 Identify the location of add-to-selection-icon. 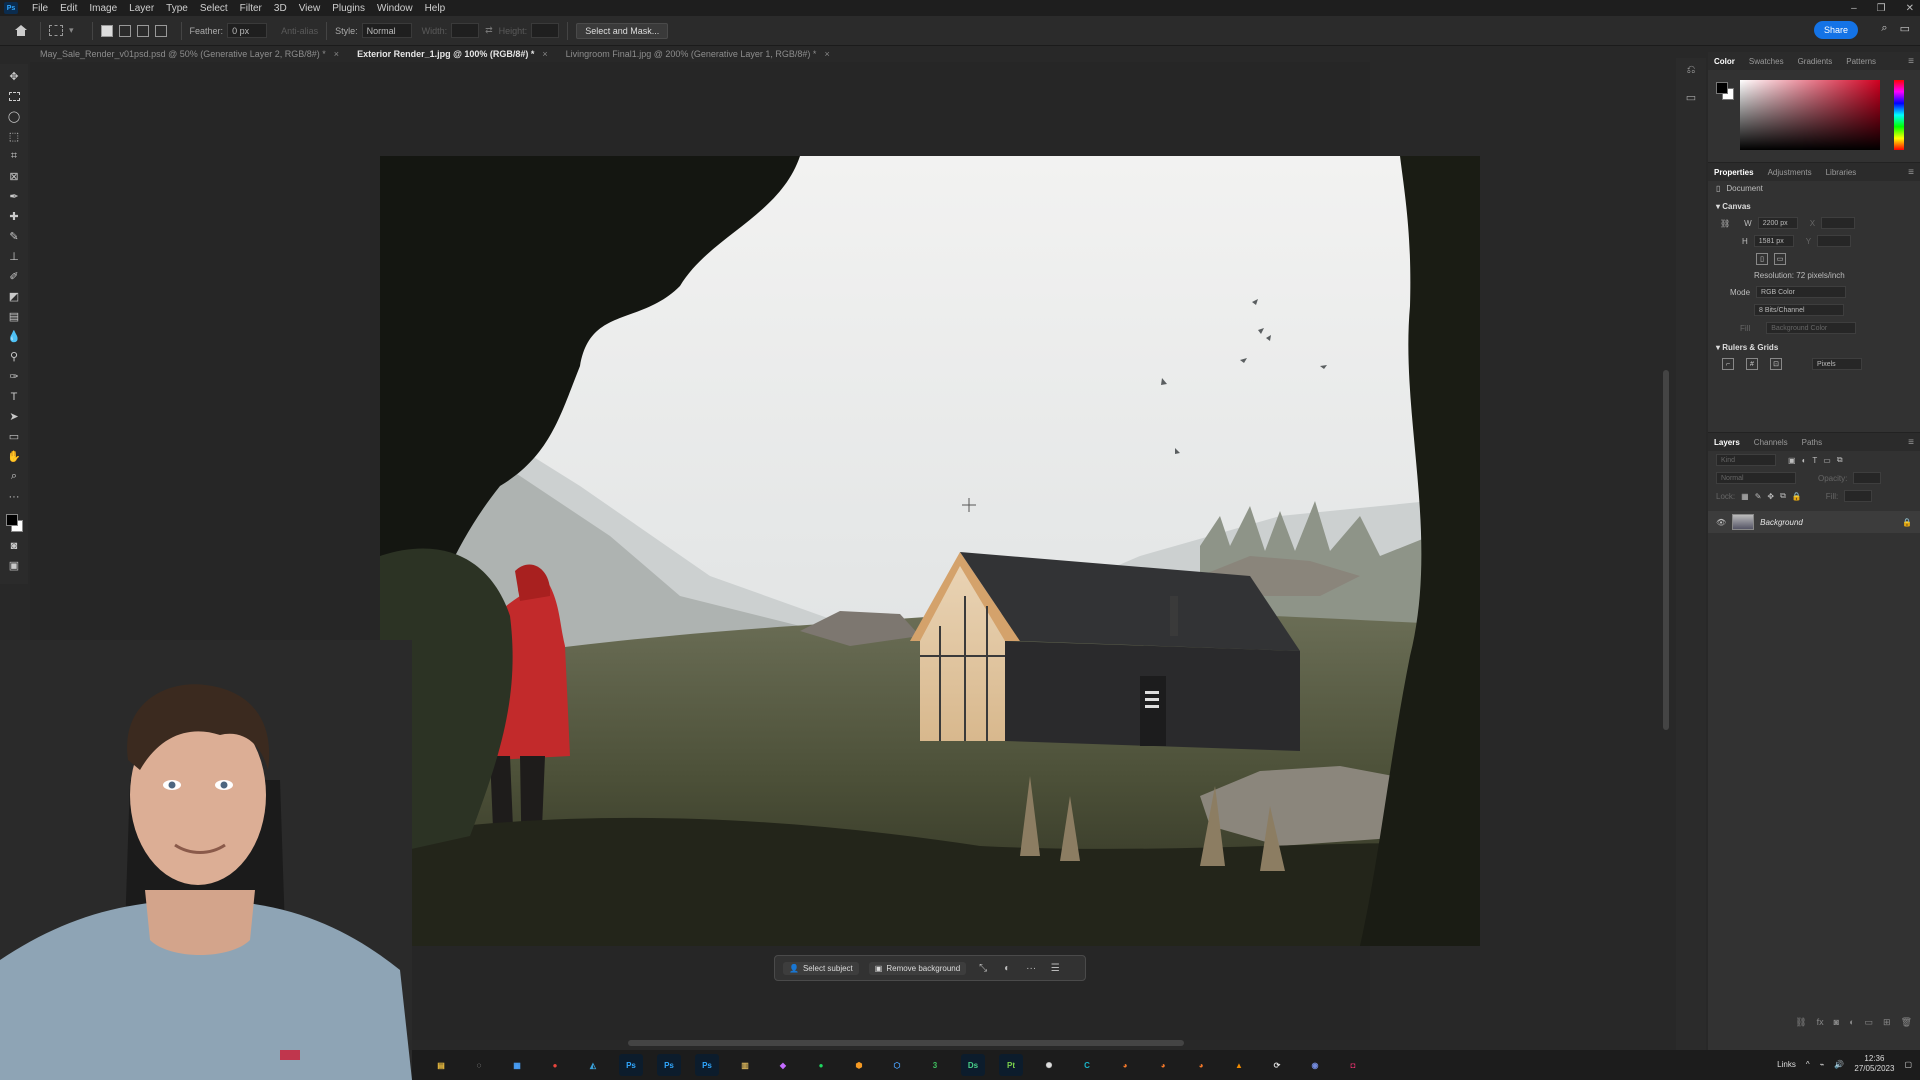
(124, 30).